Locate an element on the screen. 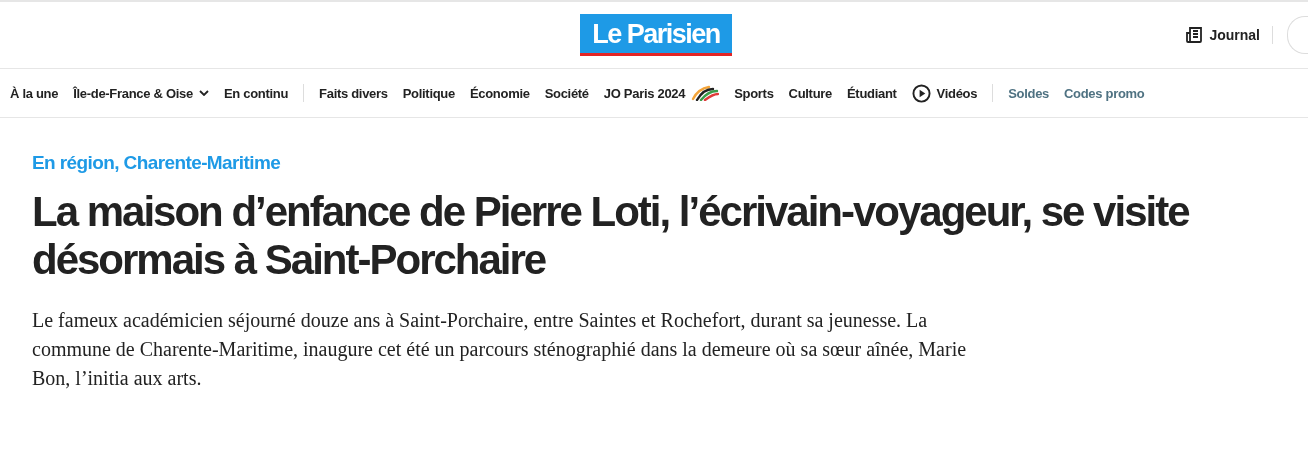 Image resolution: width=1308 pixels, height=464 pixels. newspaper-icon is located at coordinates (1194, 35).